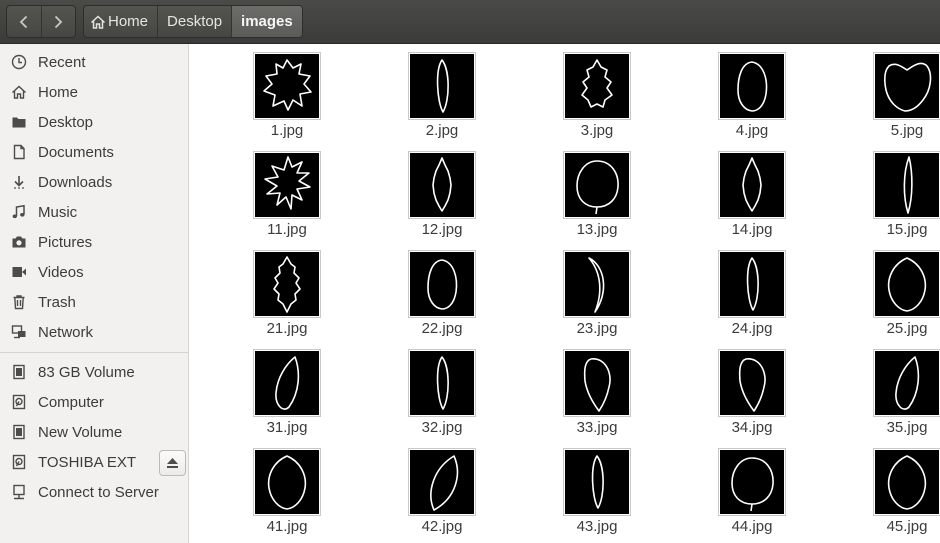  I want to click on breadcrumb: Home Desktop images, so click(193, 21).